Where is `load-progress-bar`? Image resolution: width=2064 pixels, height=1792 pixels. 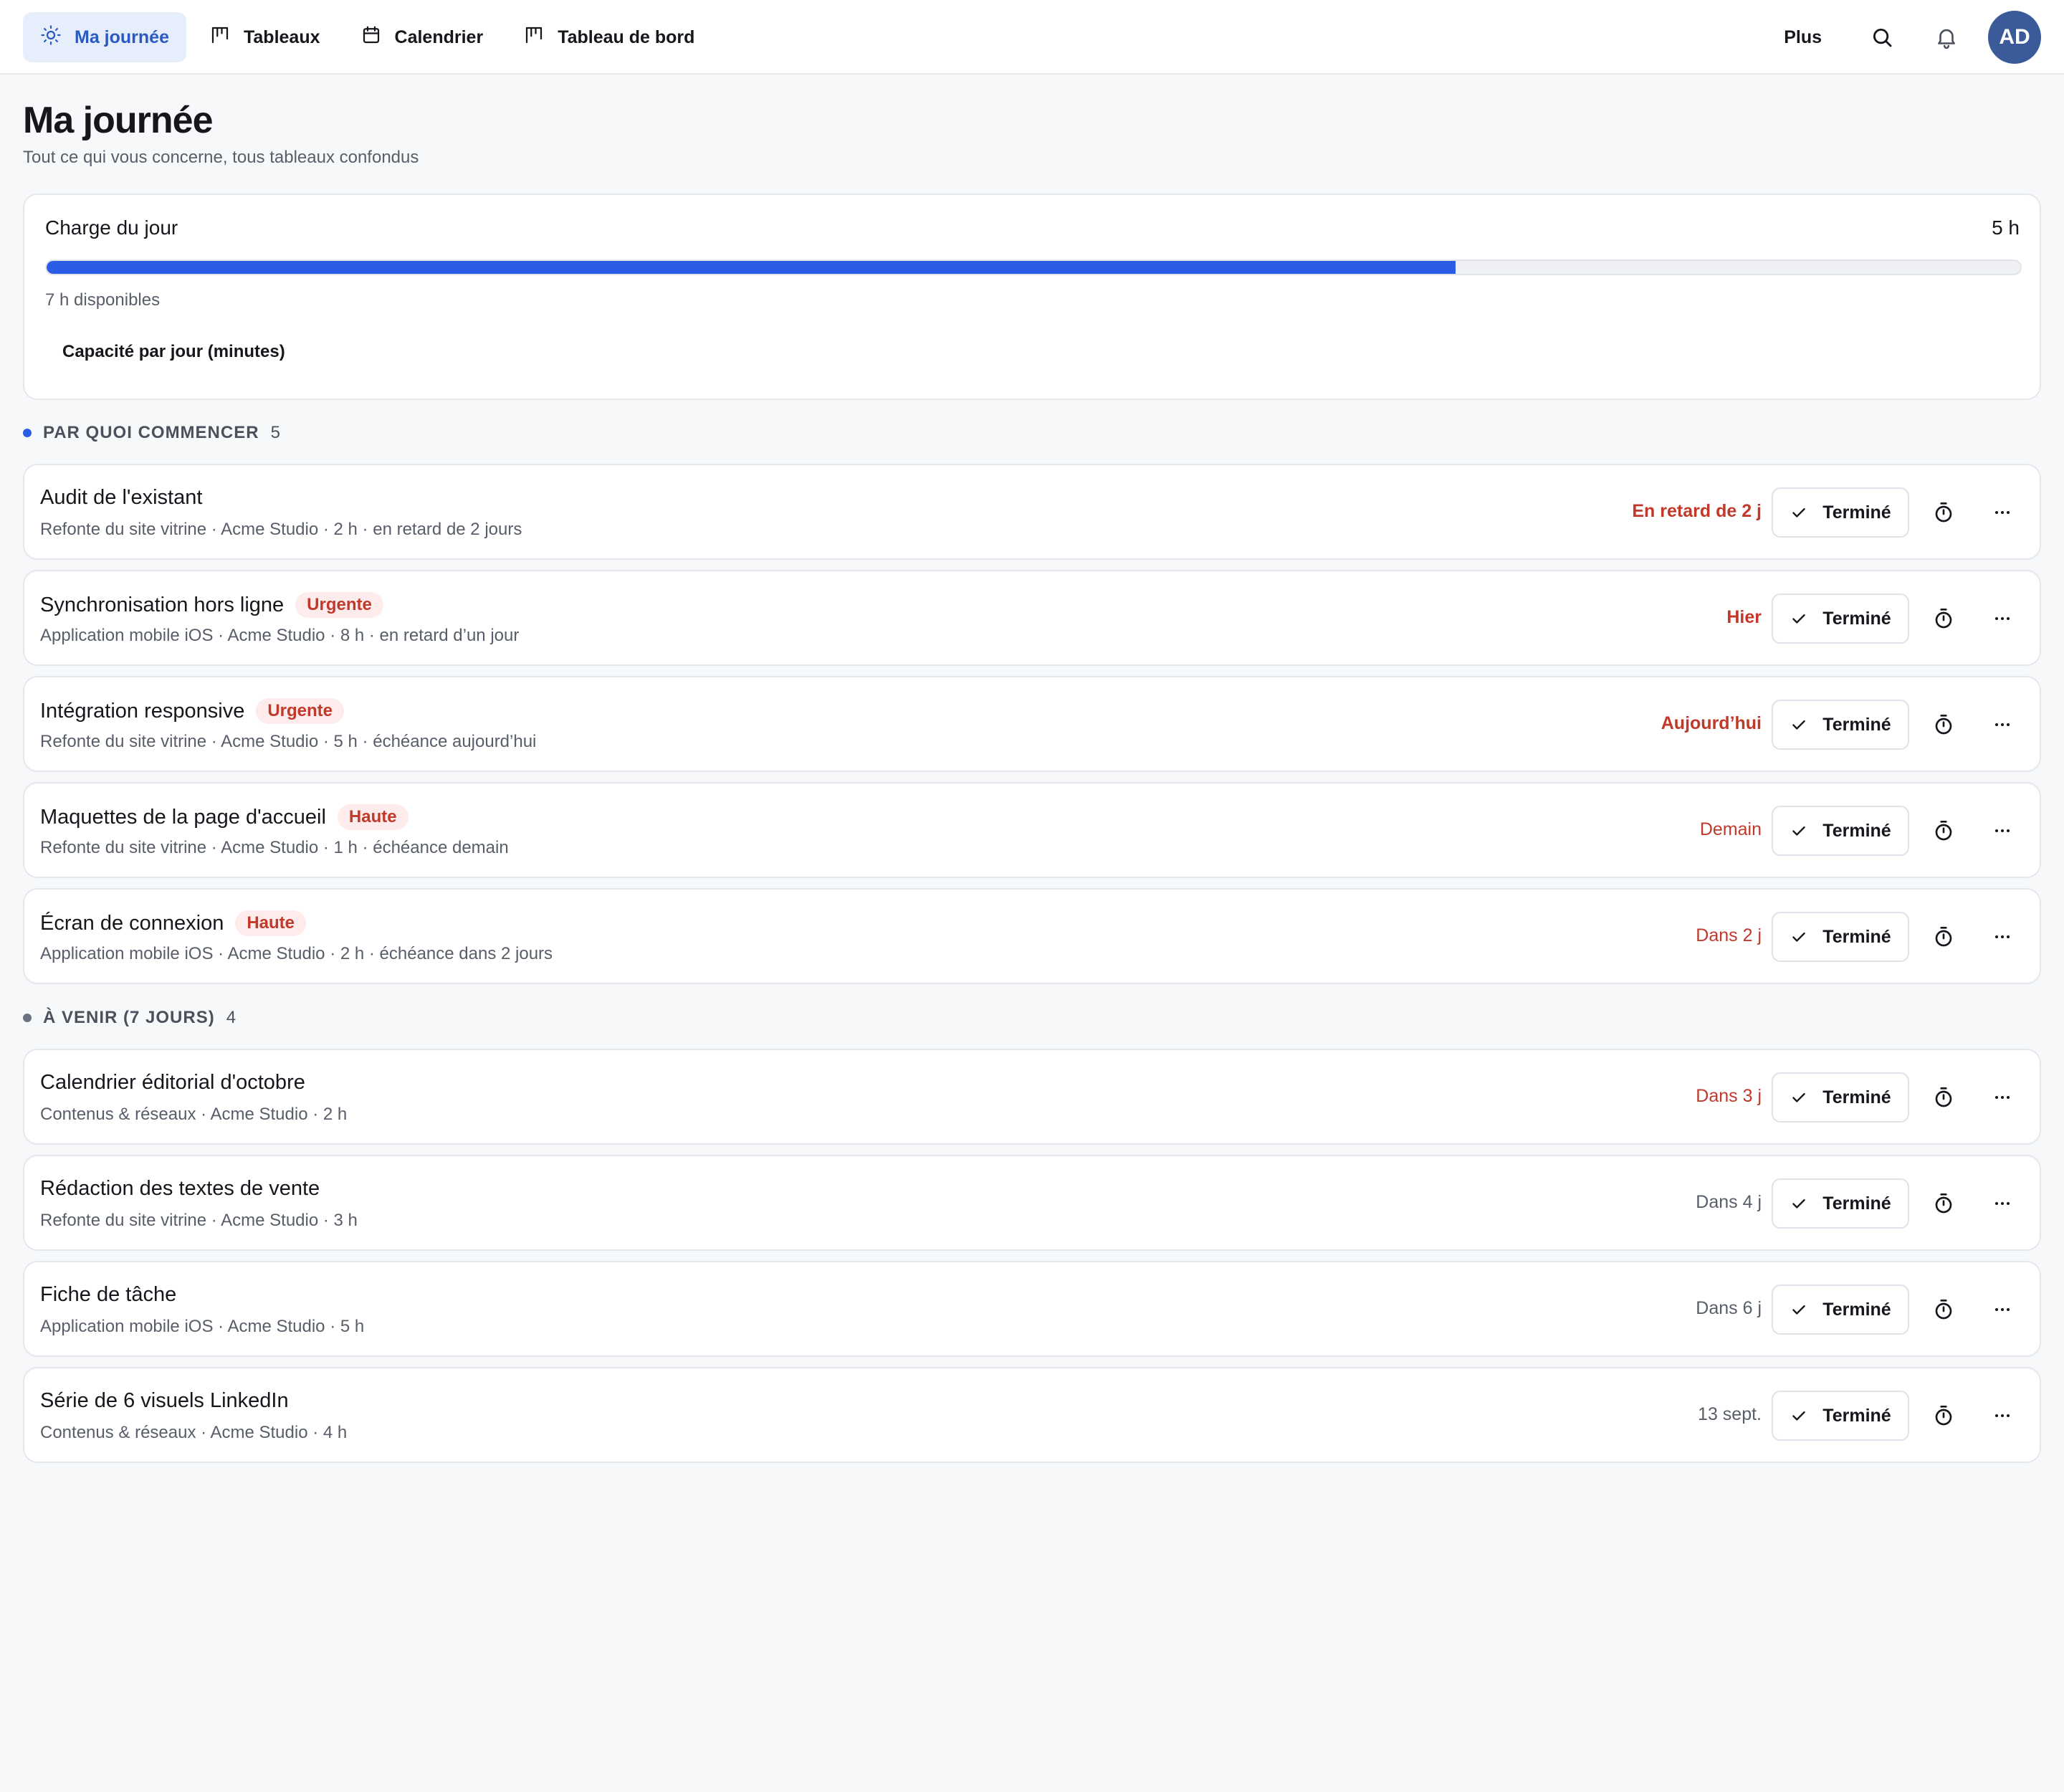 load-progress-bar is located at coordinates (1033, 267).